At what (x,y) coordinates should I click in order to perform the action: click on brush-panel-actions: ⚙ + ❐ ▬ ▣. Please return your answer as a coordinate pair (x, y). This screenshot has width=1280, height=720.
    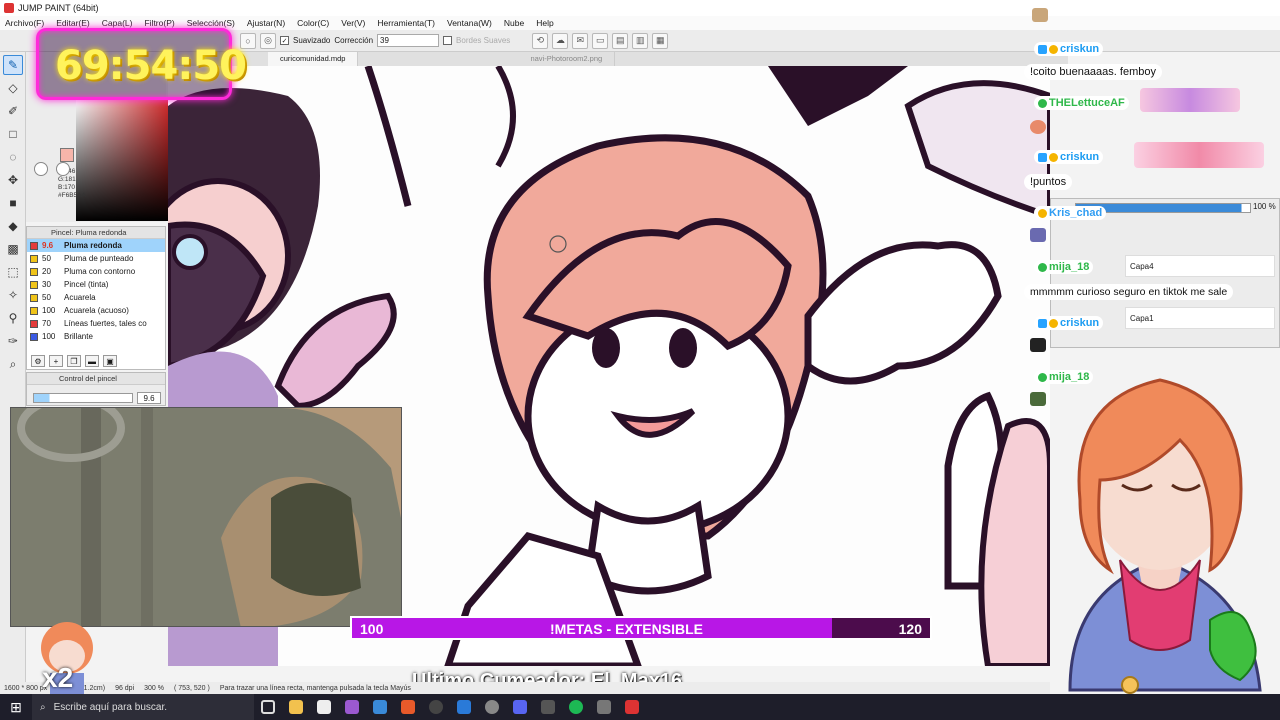
    Looking at the image, I should click on (72, 361).